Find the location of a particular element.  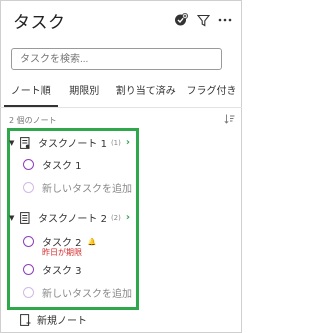

tab-flagged: フラグ付き is located at coordinates (212, 93).